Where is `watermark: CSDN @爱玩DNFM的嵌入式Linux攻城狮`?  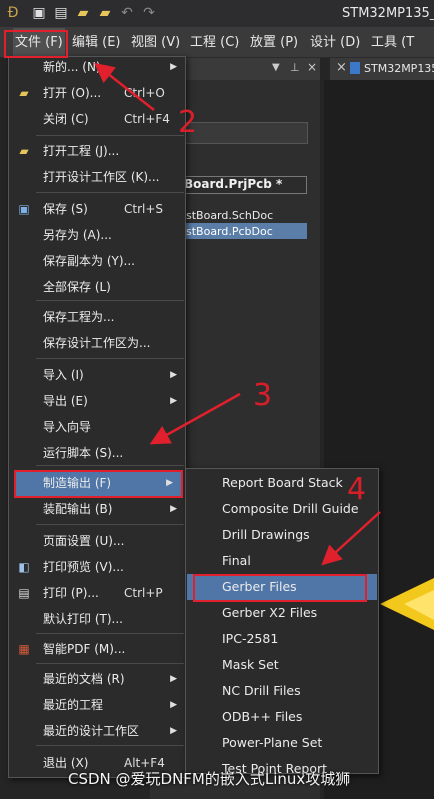 watermark: CSDN @爱玩DNFM的嵌入式Linux攻城狮 is located at coordinates (209, 779).